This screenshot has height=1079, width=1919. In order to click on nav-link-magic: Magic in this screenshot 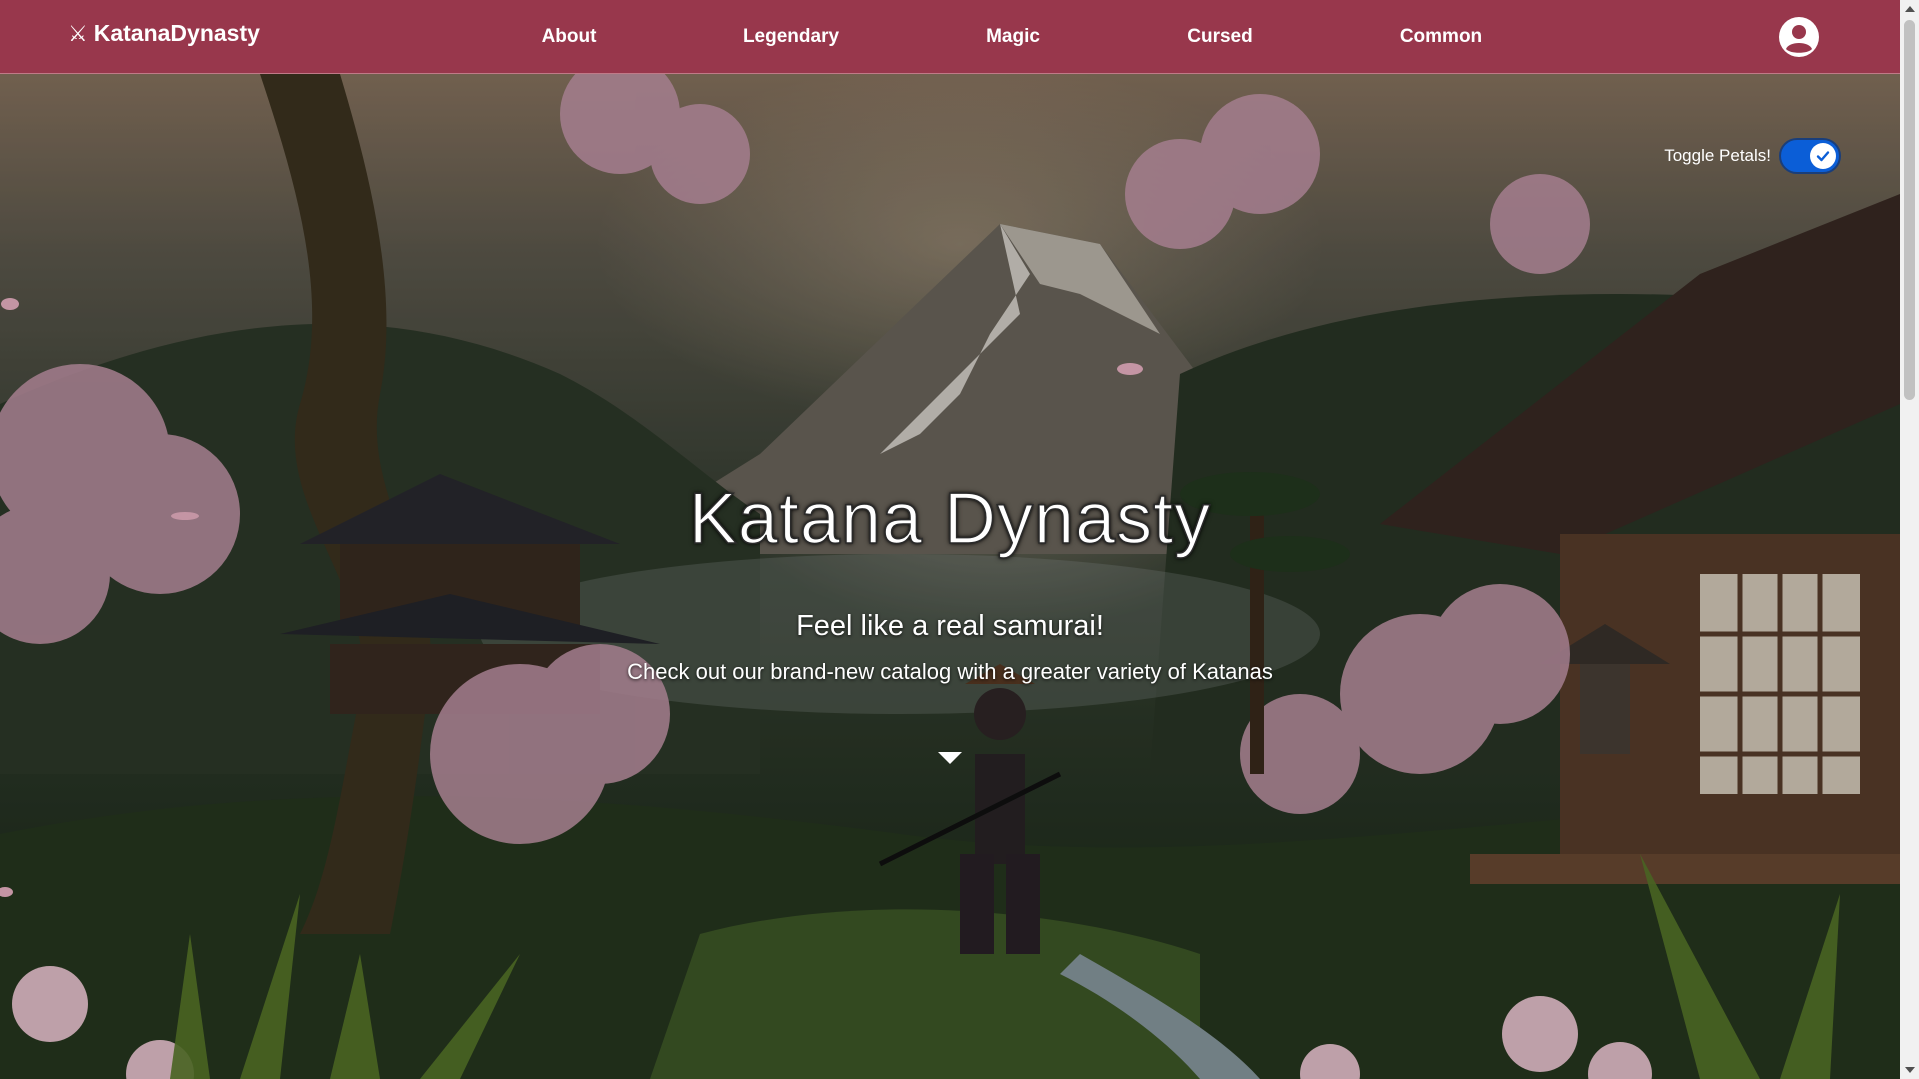, I will do `click(1013, 37)`.